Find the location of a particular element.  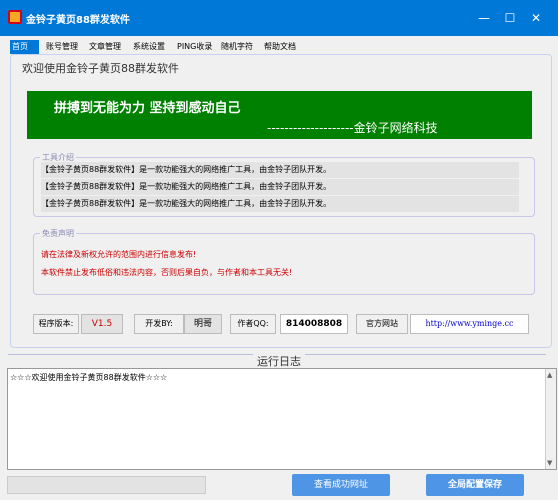

title-bar: 金铃子黄页88群发软件 — ☐ ✕ is located at coordinates (279, 18).